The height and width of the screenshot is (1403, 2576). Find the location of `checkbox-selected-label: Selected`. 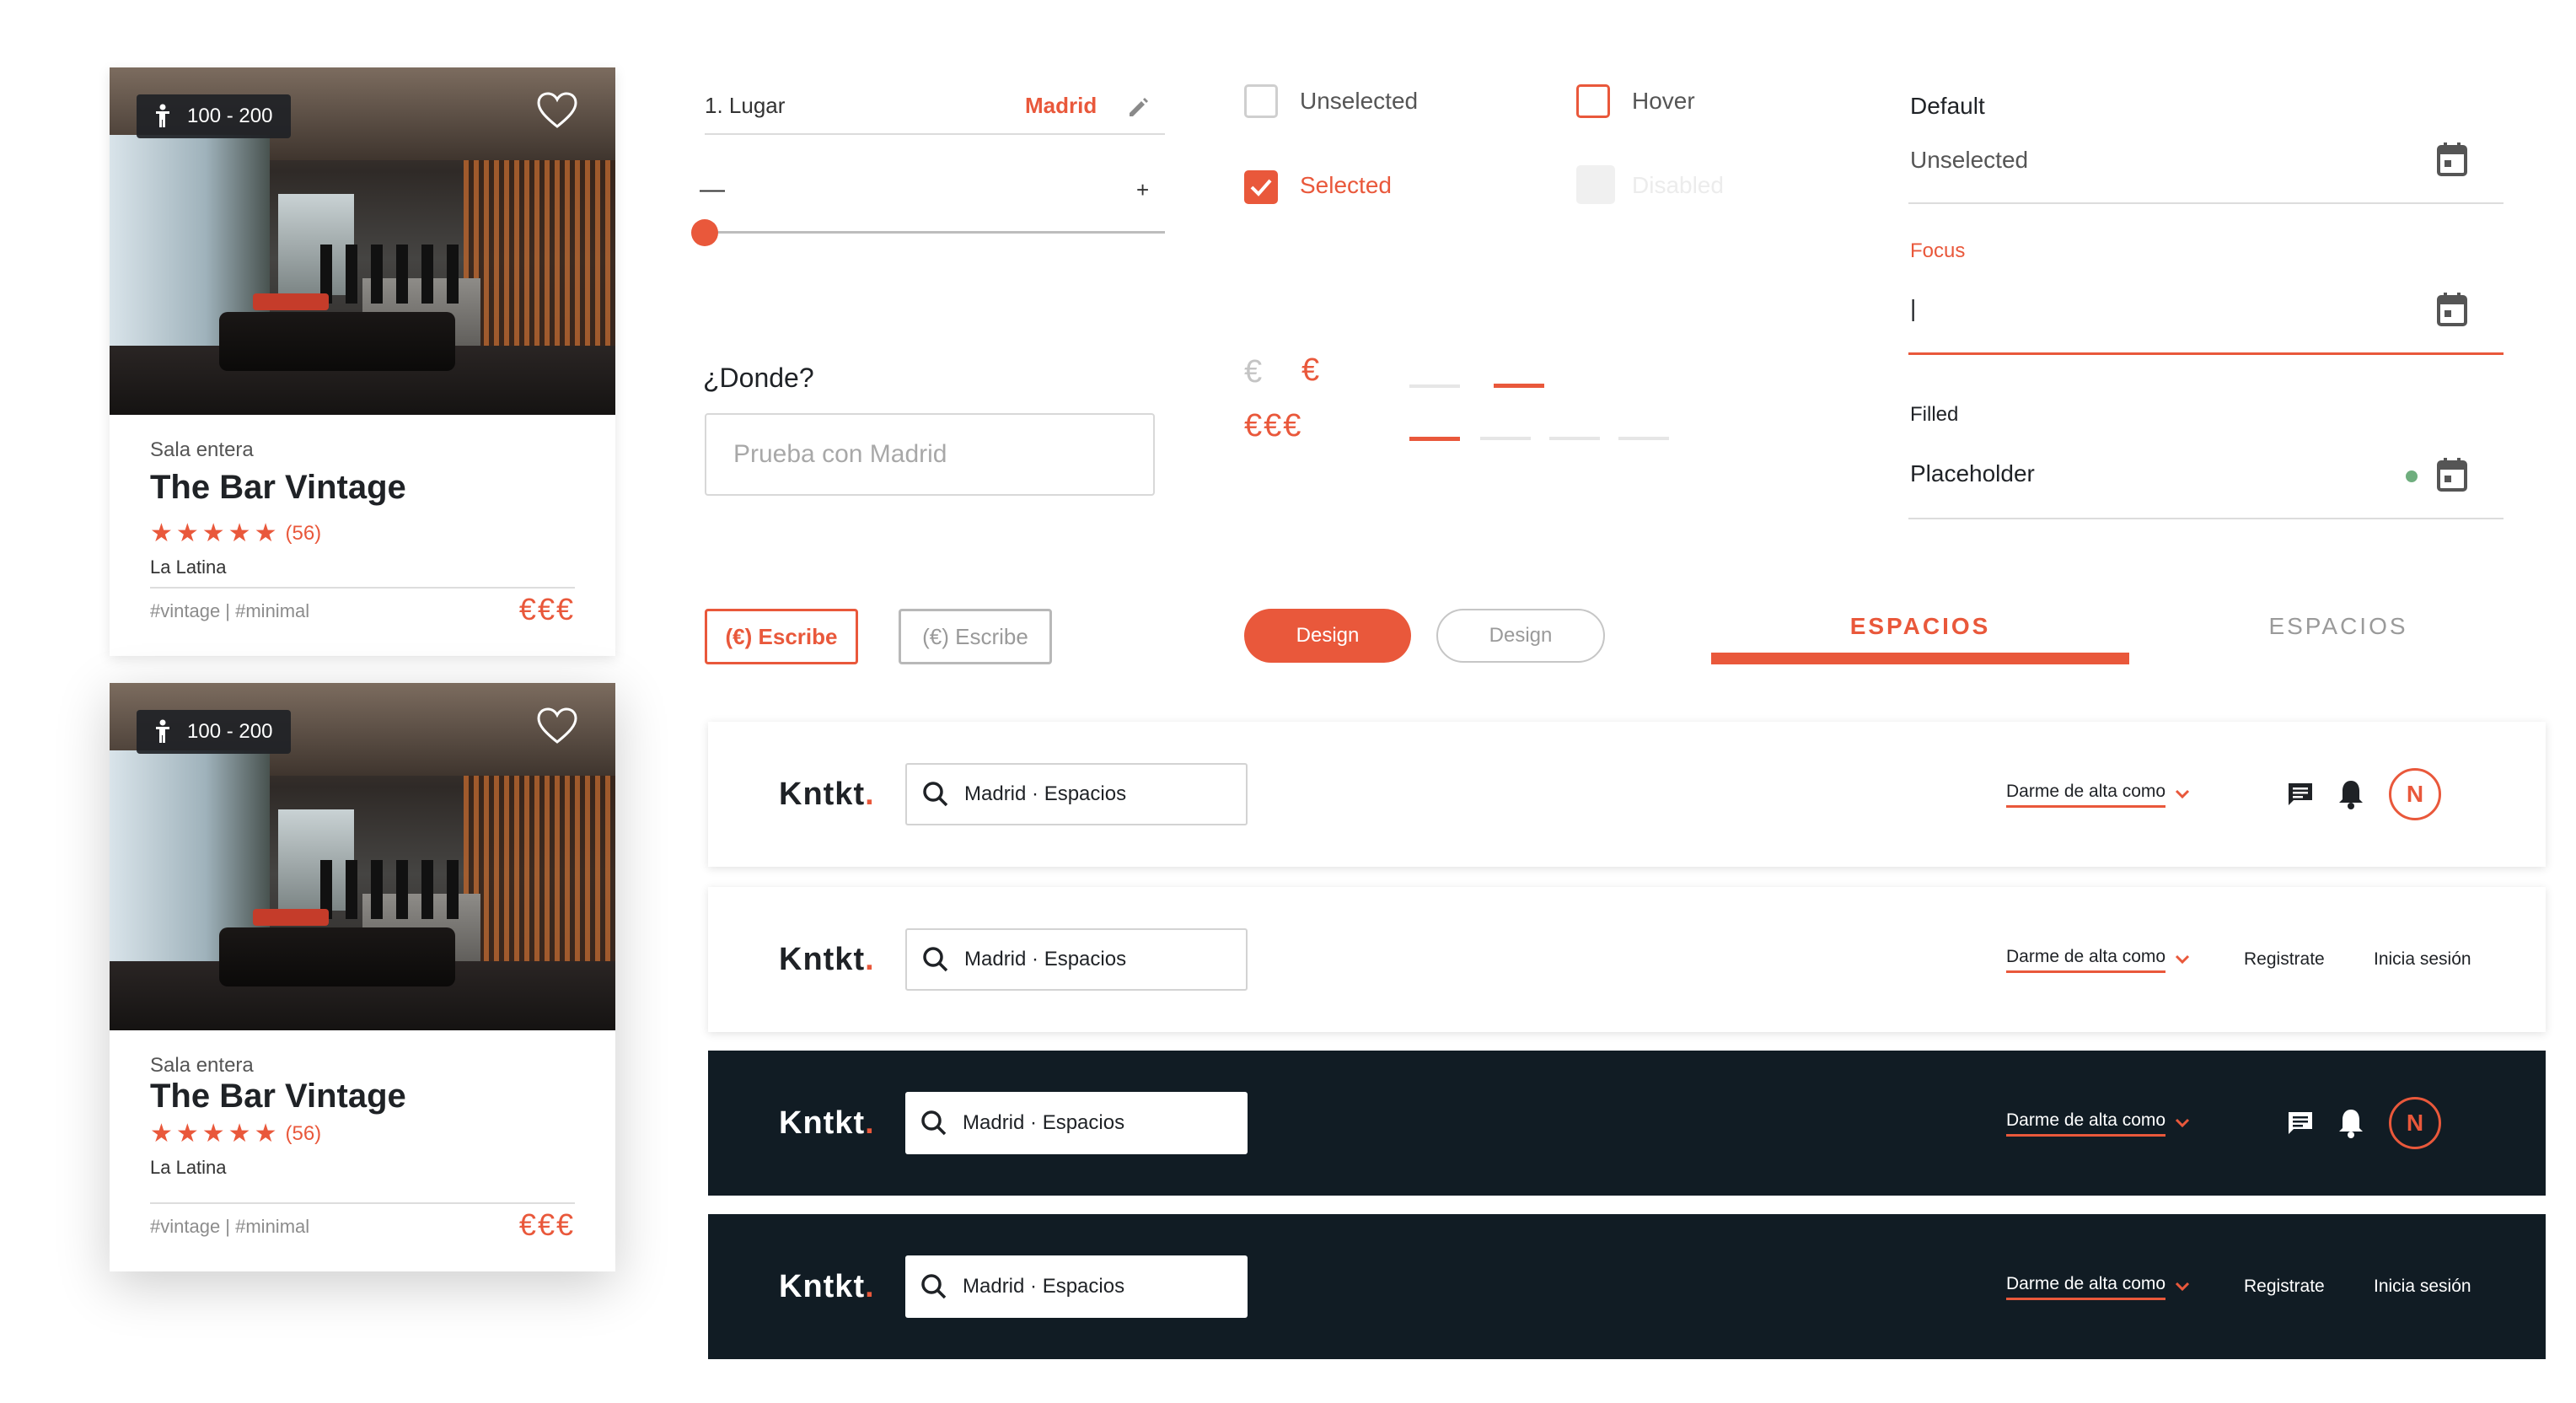

checkbox-selected-label: Selected is located at coordinates (1346, 185).